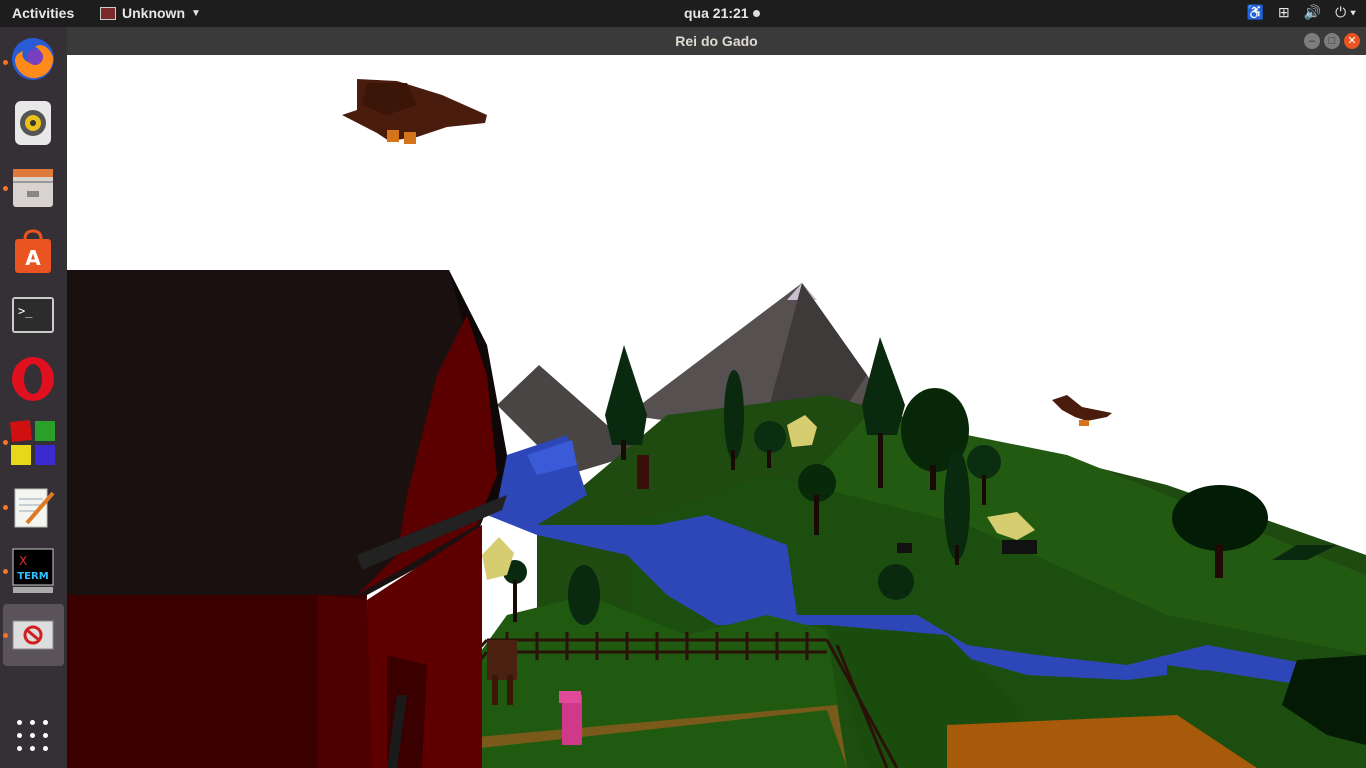 Image resolution: width=1366 pixels, height=768 pixels. What do you see at coordinates (683, 13) in the screenshot?
I see `top-panel: Activities Unknown ▼ qua 21:21 ♿ ⊞ 🔊 ⏻ ▾` at bounding box center [683, 13].